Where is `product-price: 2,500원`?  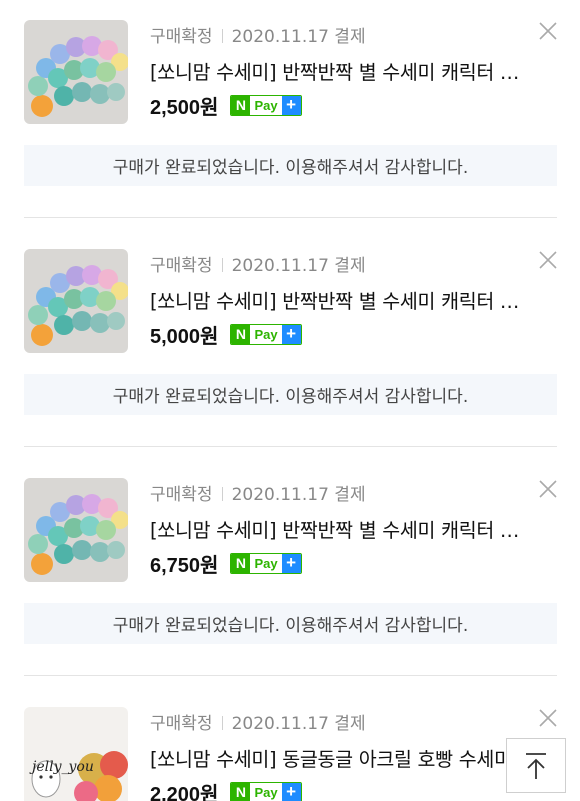
product-price: 2,500원 is located at coordinates (184, 107).